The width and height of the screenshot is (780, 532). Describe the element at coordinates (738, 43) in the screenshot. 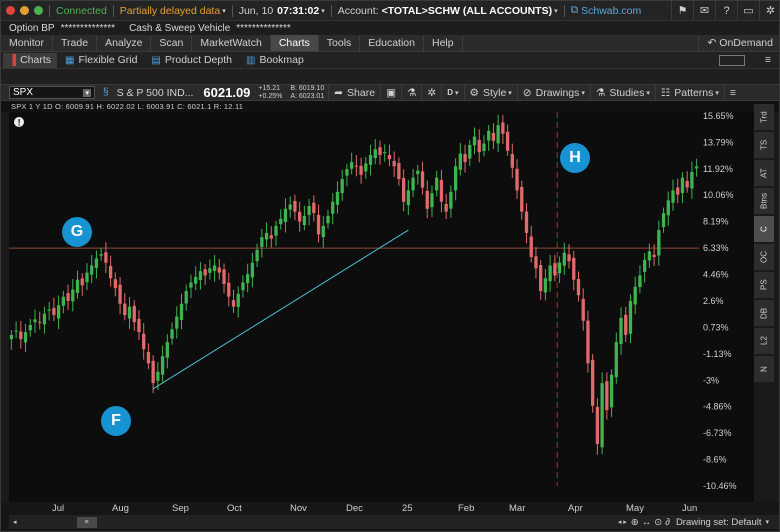

I see `ondemand-button: ↶ OnDemand` at that location.